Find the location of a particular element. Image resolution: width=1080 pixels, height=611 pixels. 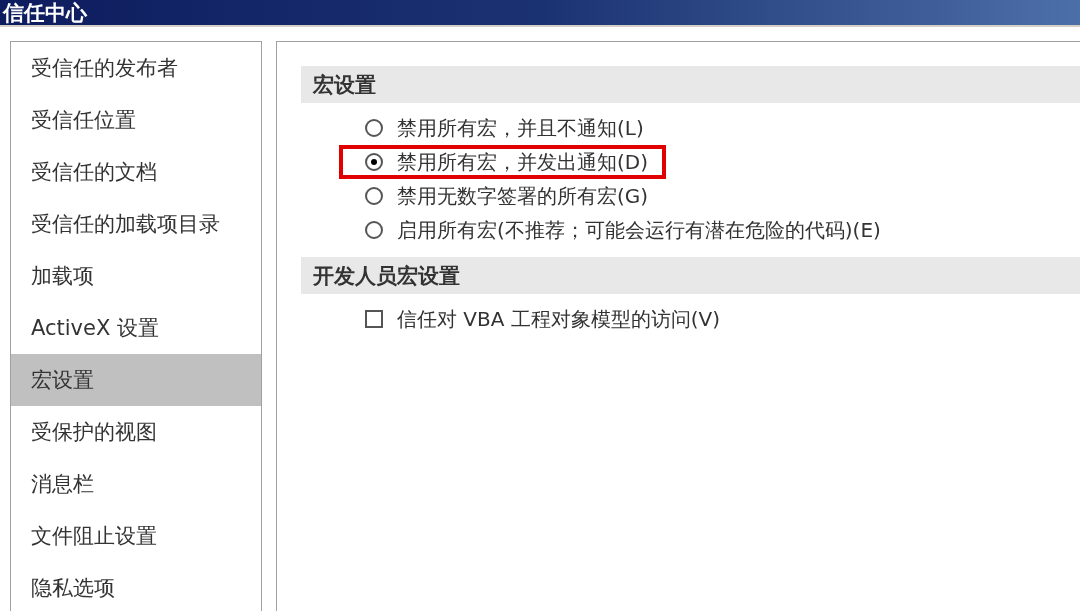

sidebar-item: 加载项 is located at coordinates (136, 276).